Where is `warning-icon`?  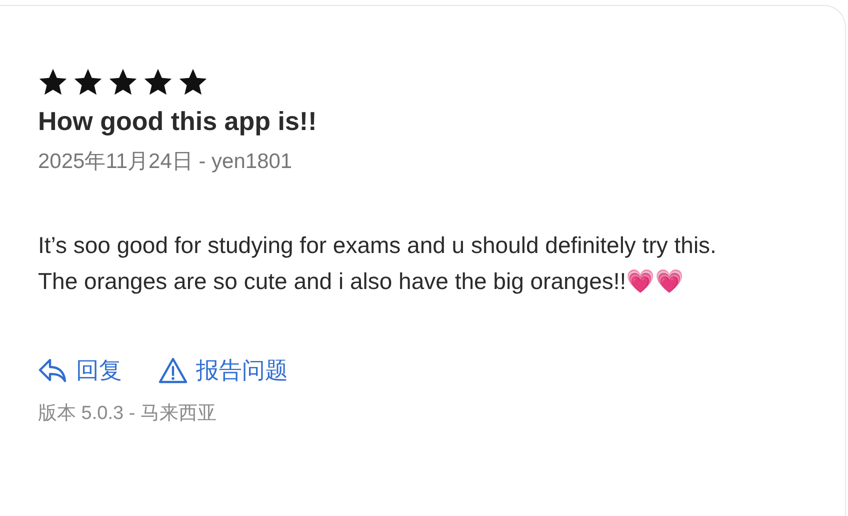
warning-icon is located at coordinates (173, 370).